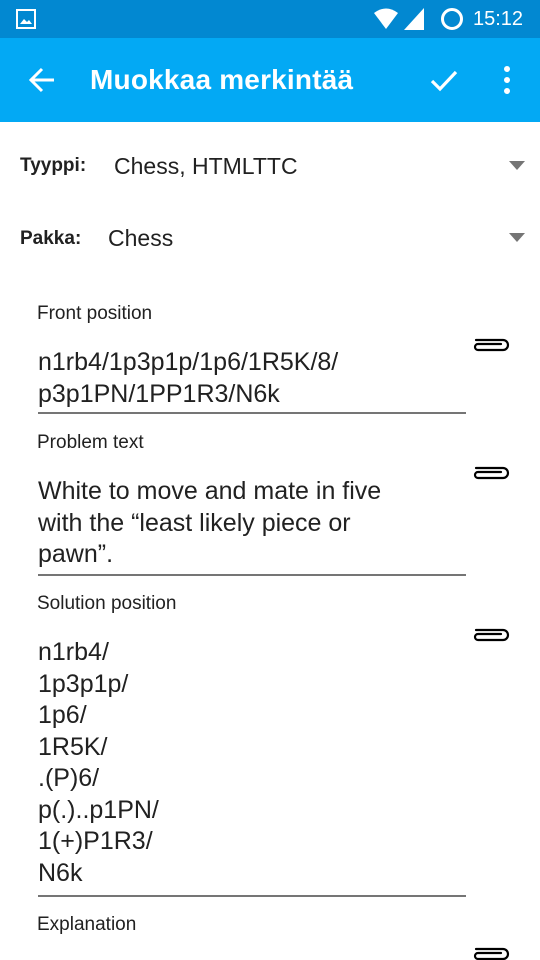  What do you see at coordinates (140, 238) in the screenshot?
I see `deck-value: Chess` at bounding box center [140, 238].